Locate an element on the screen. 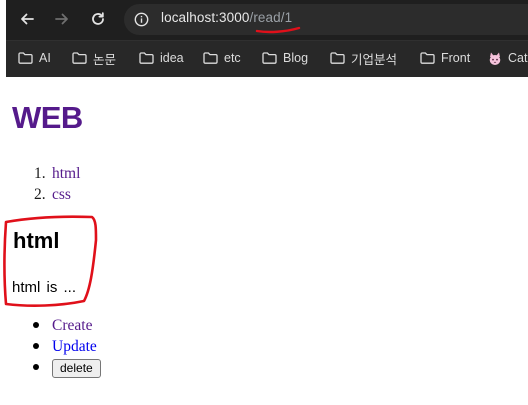  reload-button is located at coordinates (98, 19).